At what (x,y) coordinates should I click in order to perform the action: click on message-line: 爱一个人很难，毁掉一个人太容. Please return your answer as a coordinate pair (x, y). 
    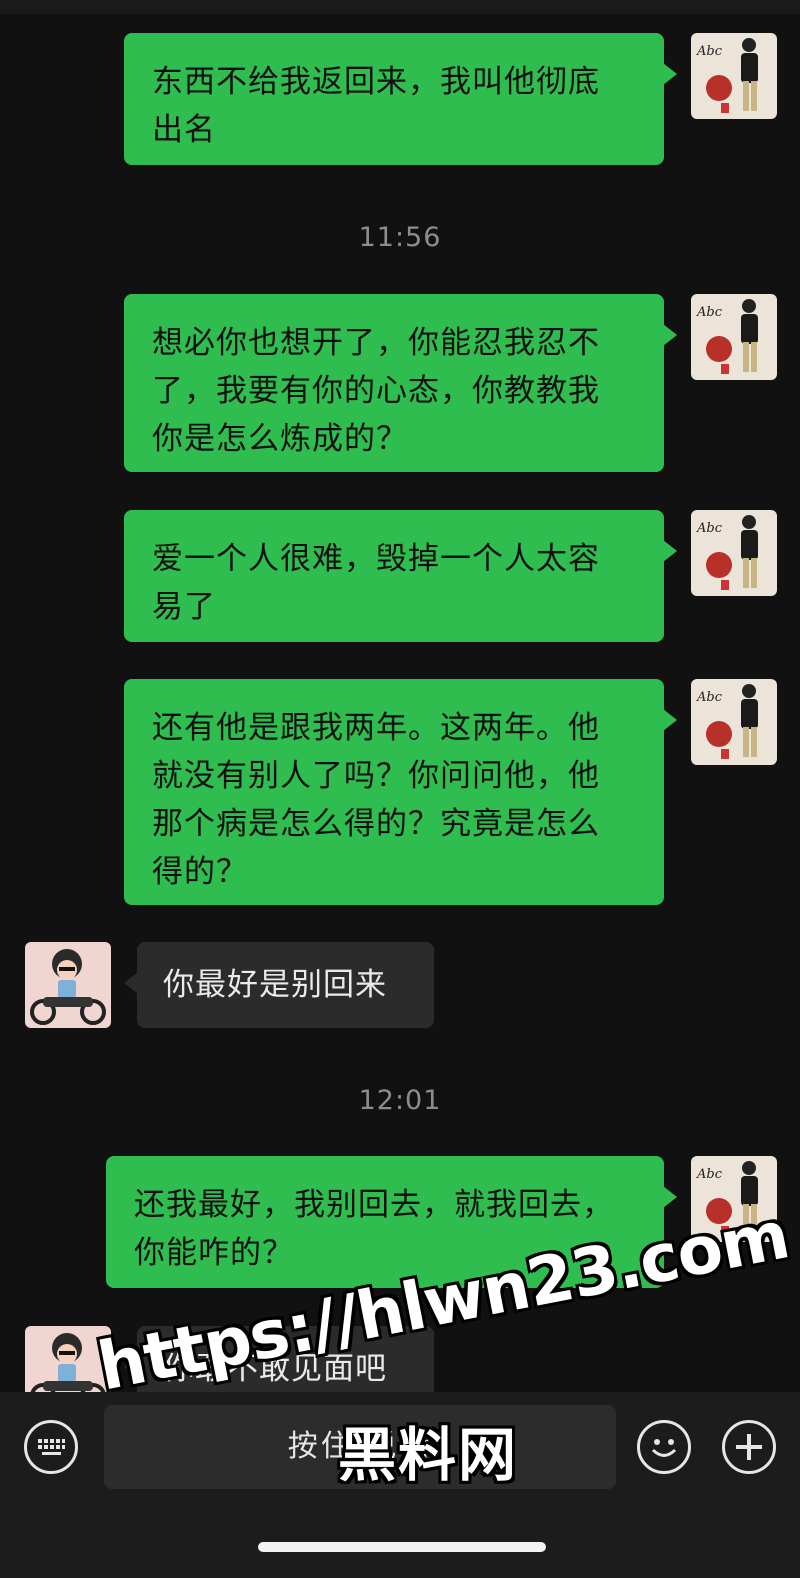
    Looking at the image, I should click on (376, 559).